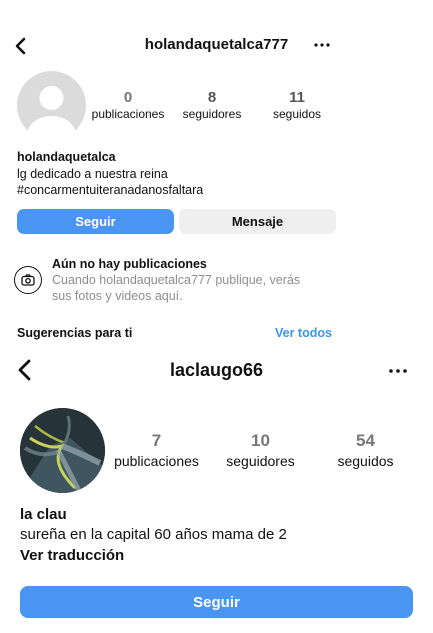 This screenshot has width=433, height=633. I want to click on display-name: la clau, so click(43, 514).